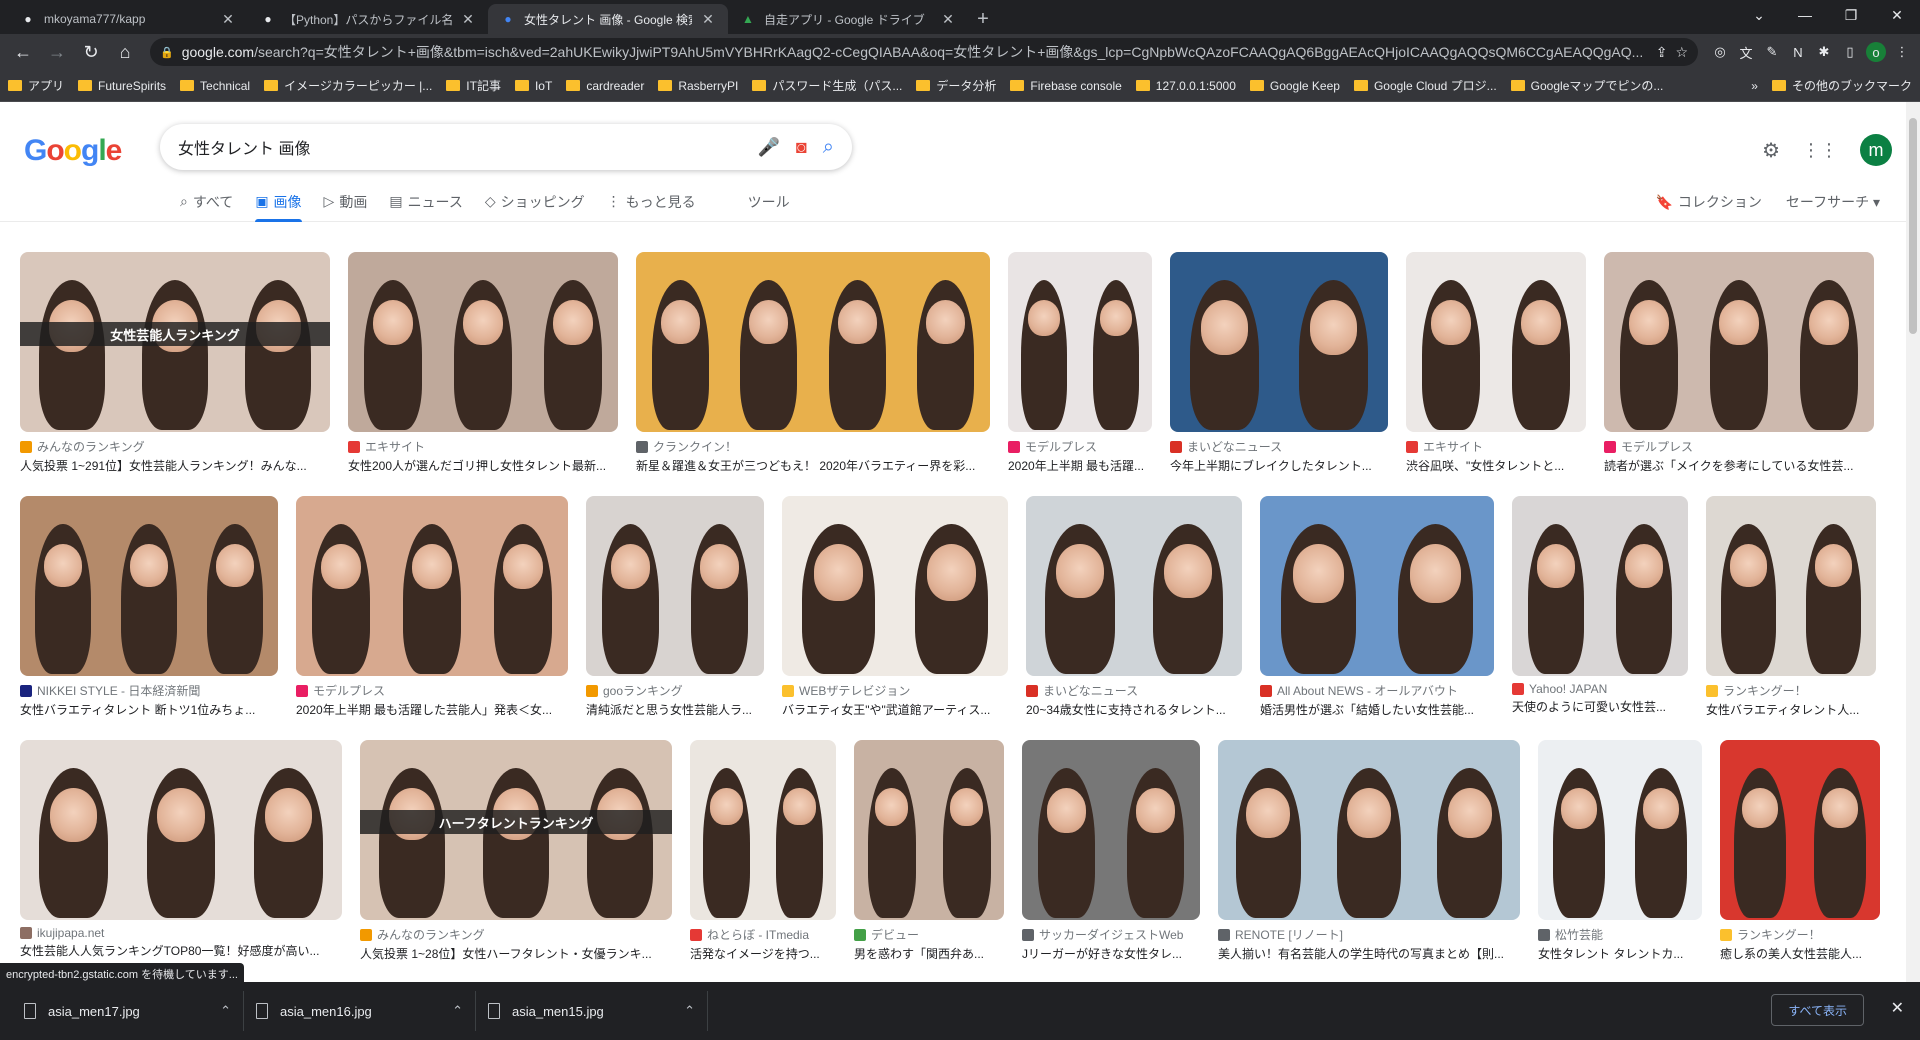 Image resolution: width=1920 pixels, height=1040 pixels. What do you see at coordinates (483, 446) in the screenshot?
I see `result-source: エキサイト` at bounding box center [483, 446].